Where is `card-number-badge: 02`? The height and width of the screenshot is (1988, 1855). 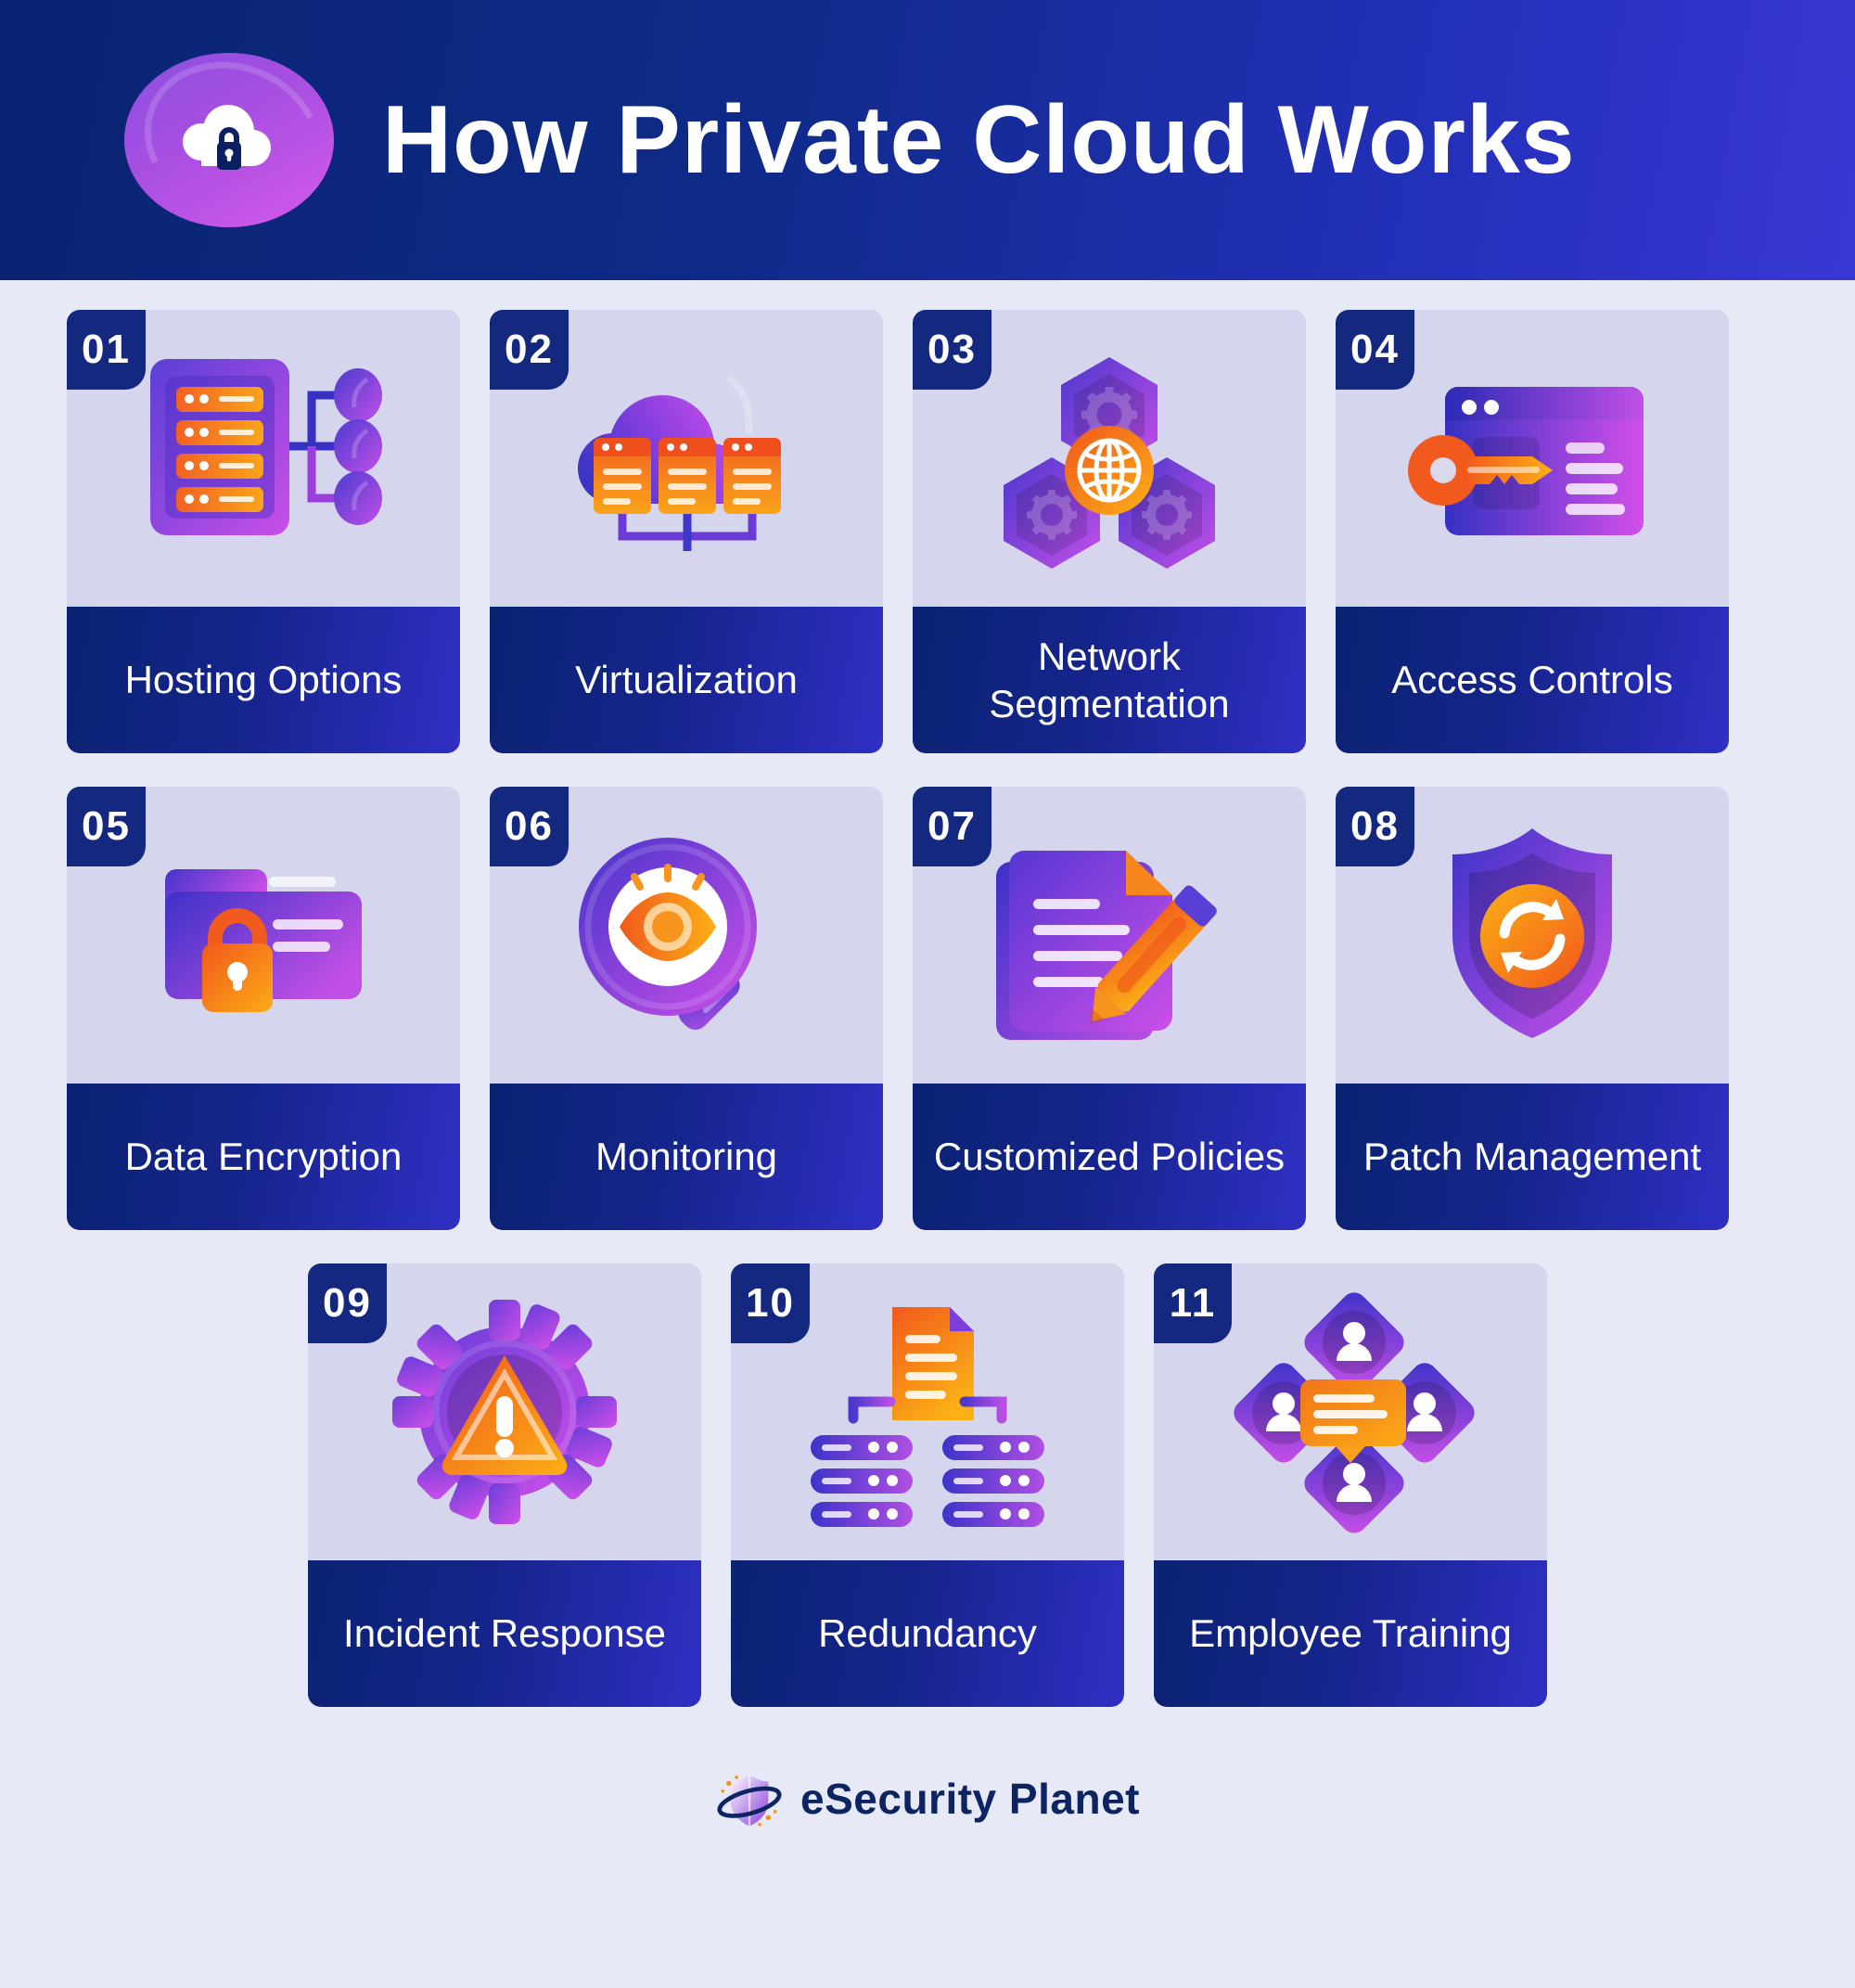
card-number-badge: 02 is located at coordinates (529, 350).